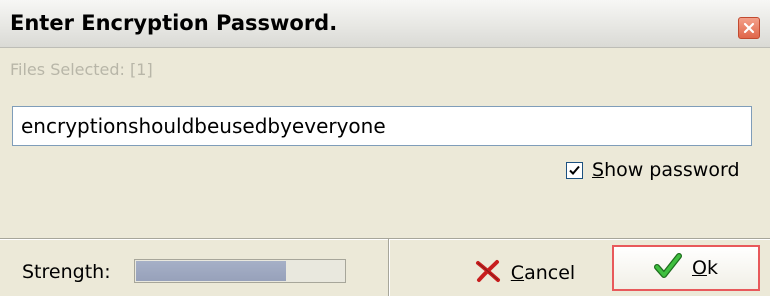  Describe the element at coordinates (543, 273) in the screenshot. I see `cancel-button-label: Cancel` at that location.